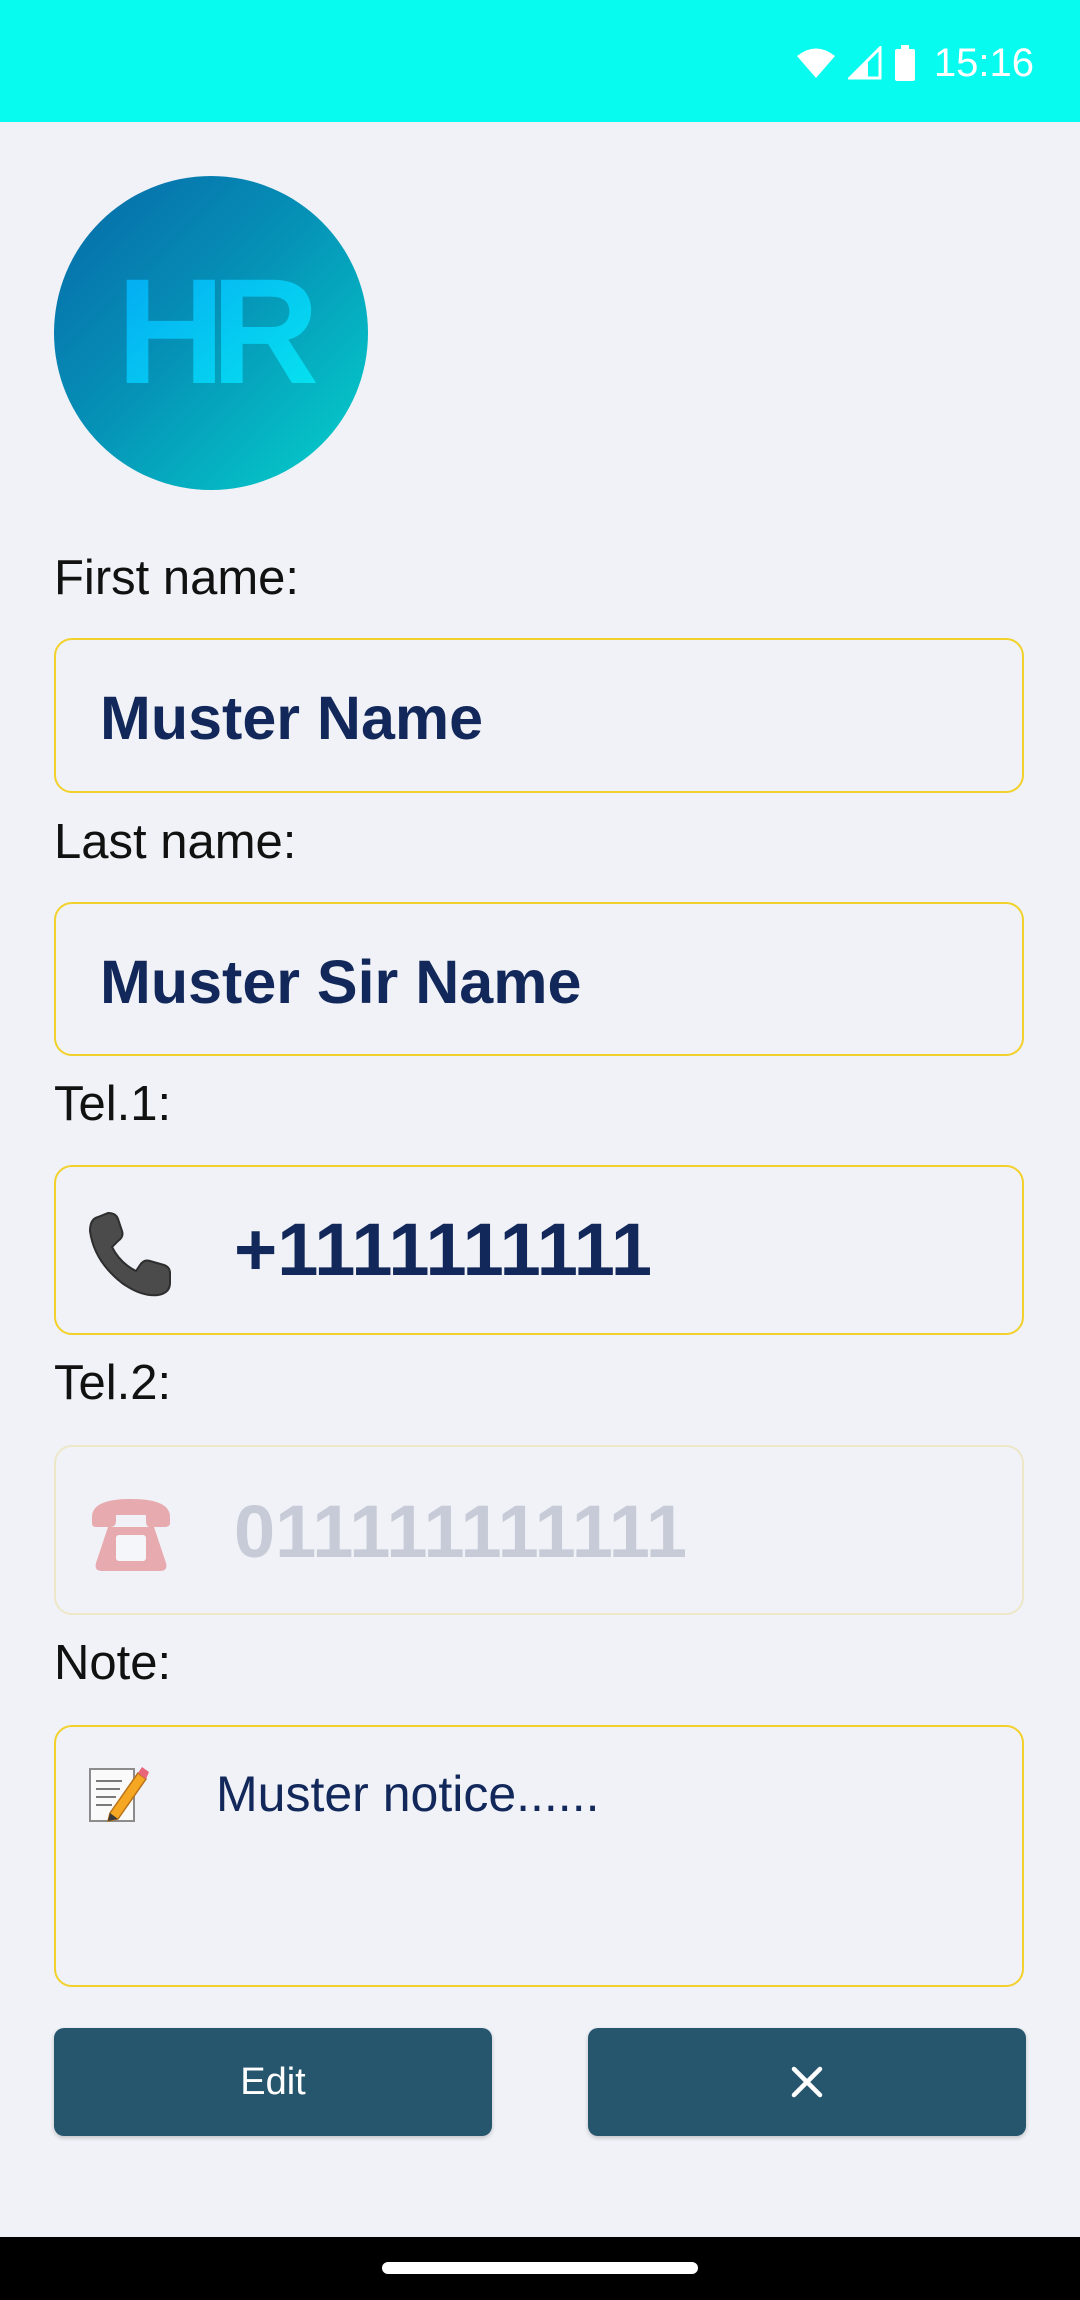 The width and height of the screenshot is (1080, 2300). I want to click on tel2-label: Tel.2:, so click(113, 1383).